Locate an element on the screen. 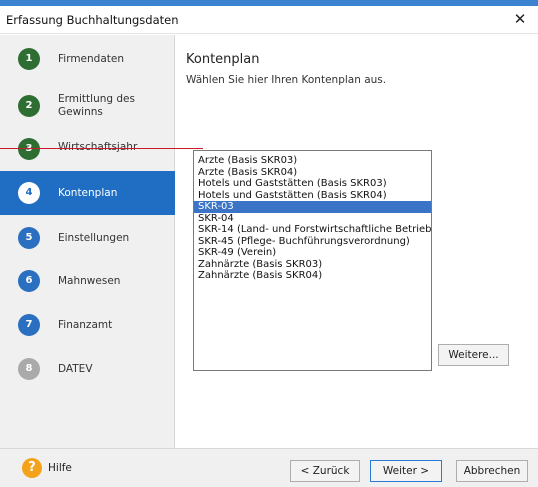 The height and width of the screenshot is (487, 538). wizard-footer: ? Hilfe < Zurück Weiter > Abbrechen is located at coordinates (269, 467).